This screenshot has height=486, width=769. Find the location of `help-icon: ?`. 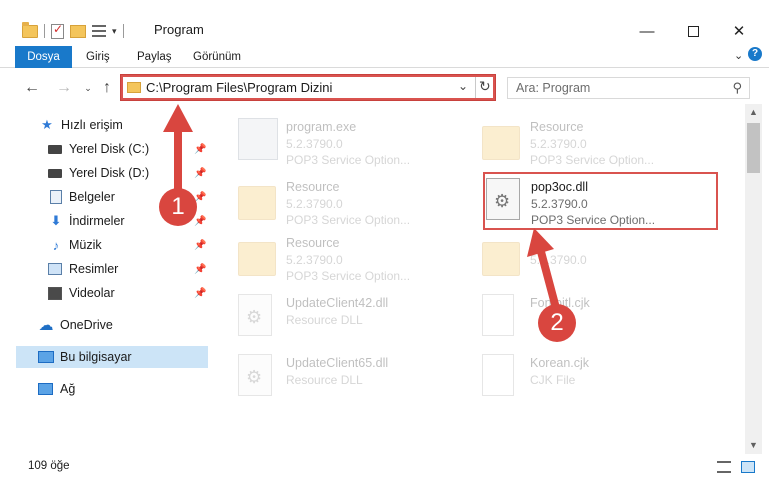

help-icon: ? is located at coordinates (755, 54).